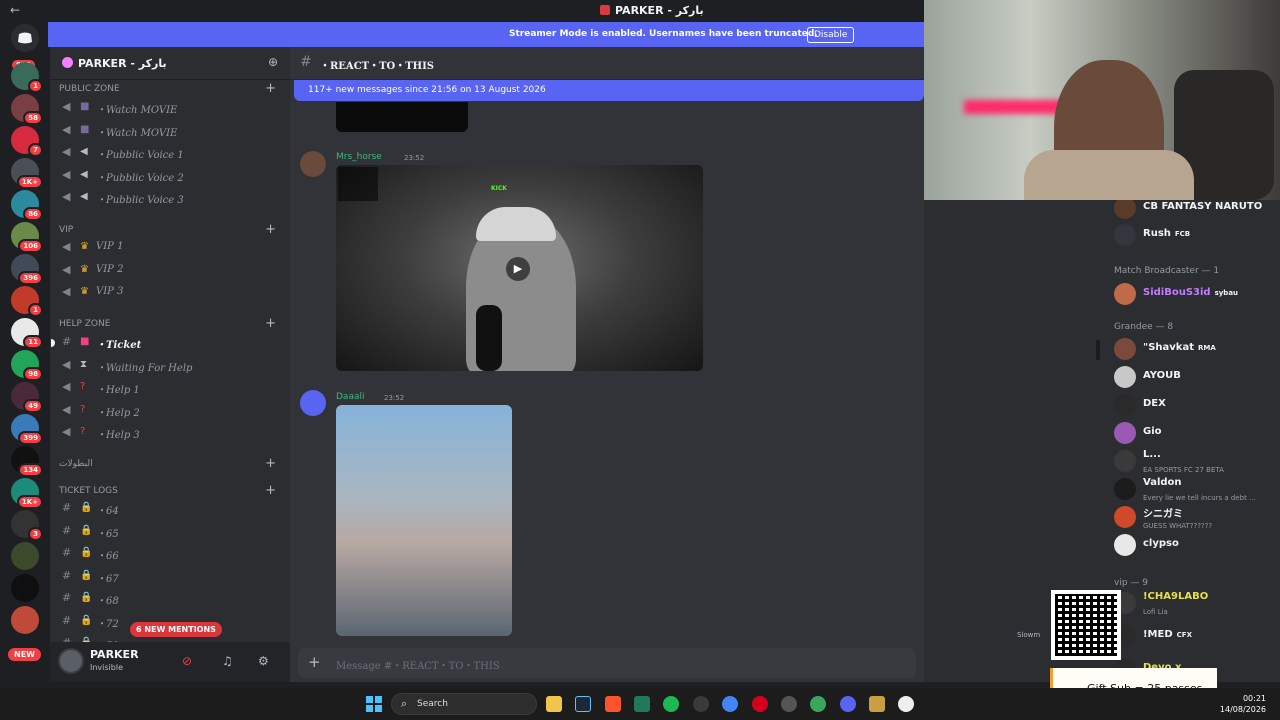  Describe the element at coordinates (554, 704) in the screenshot. I see `file-explorer-icon` at that location.